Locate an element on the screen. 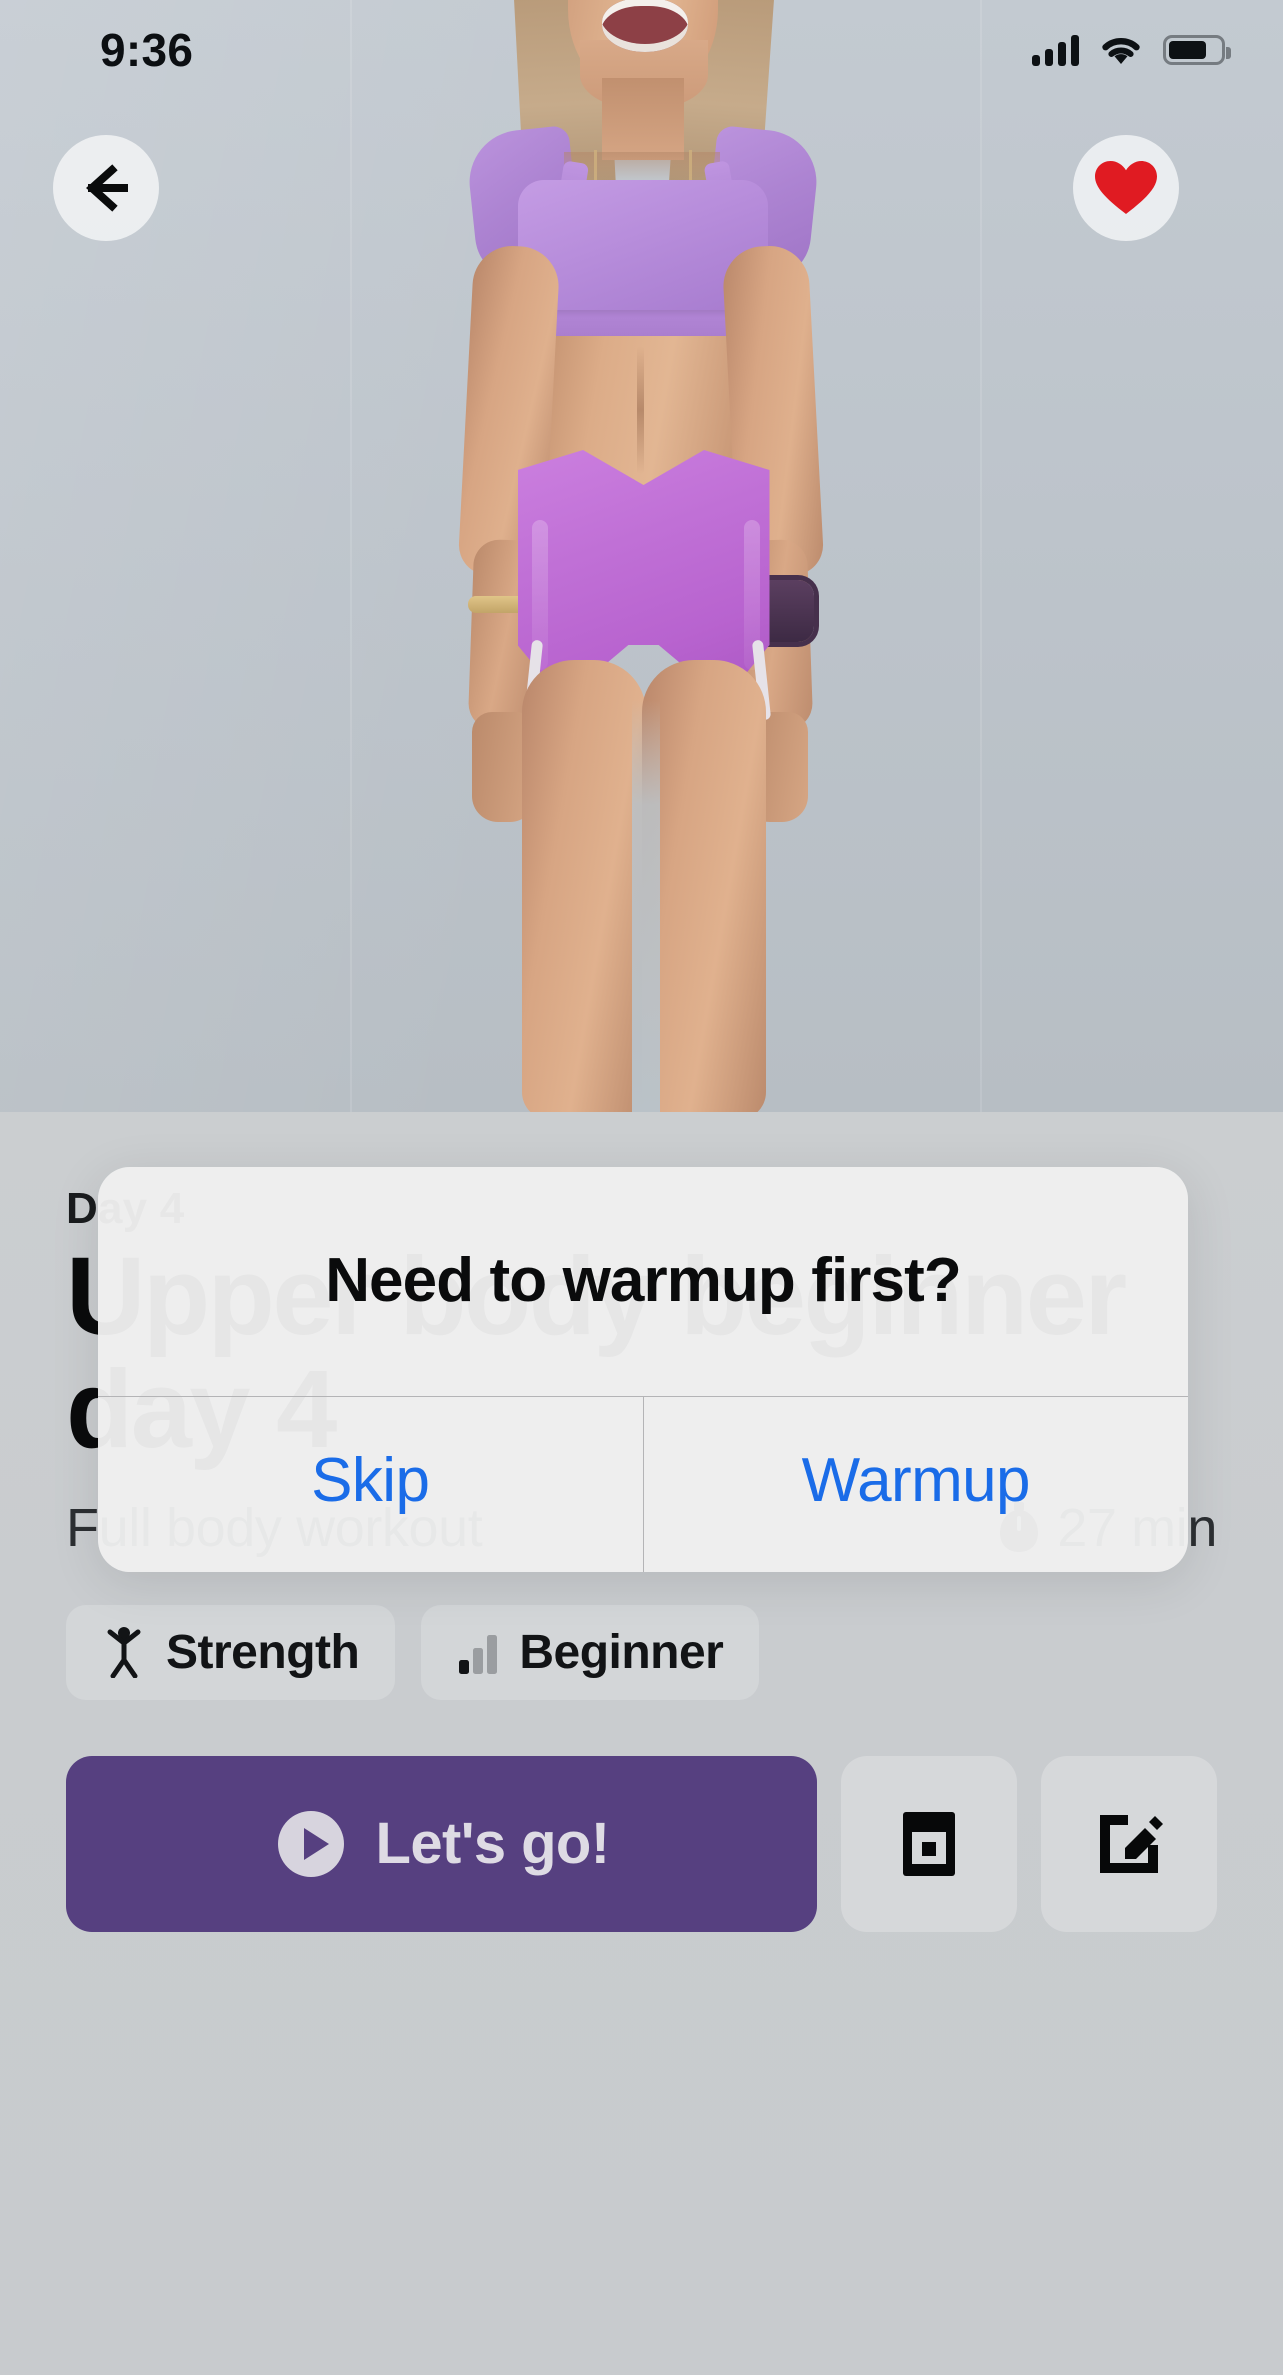 This screenshot has height=2375, width=1283. alert-button-row: Skip Warmup is located at coordinates (643, 1484).